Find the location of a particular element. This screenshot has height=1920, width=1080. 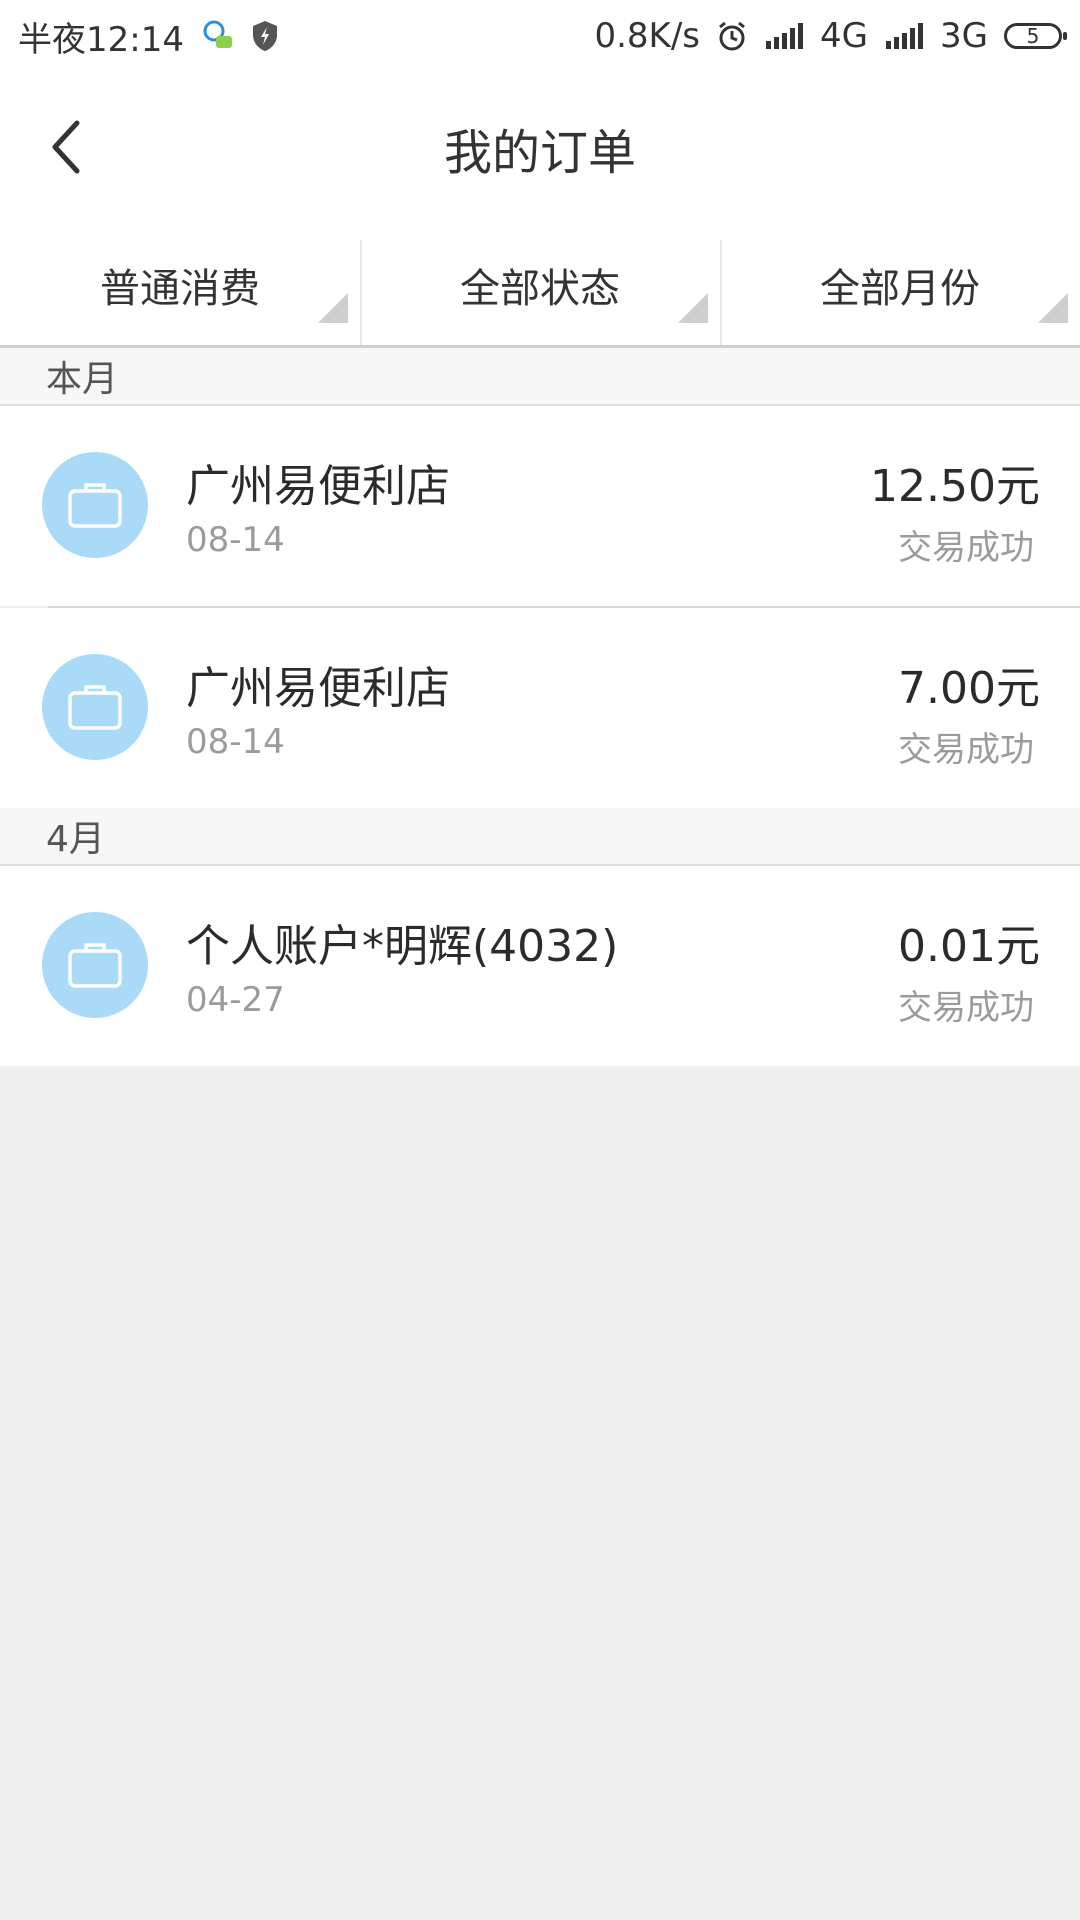

order-merchant: 个人账户*明辉(4032) is located at coordinates (402, 946).